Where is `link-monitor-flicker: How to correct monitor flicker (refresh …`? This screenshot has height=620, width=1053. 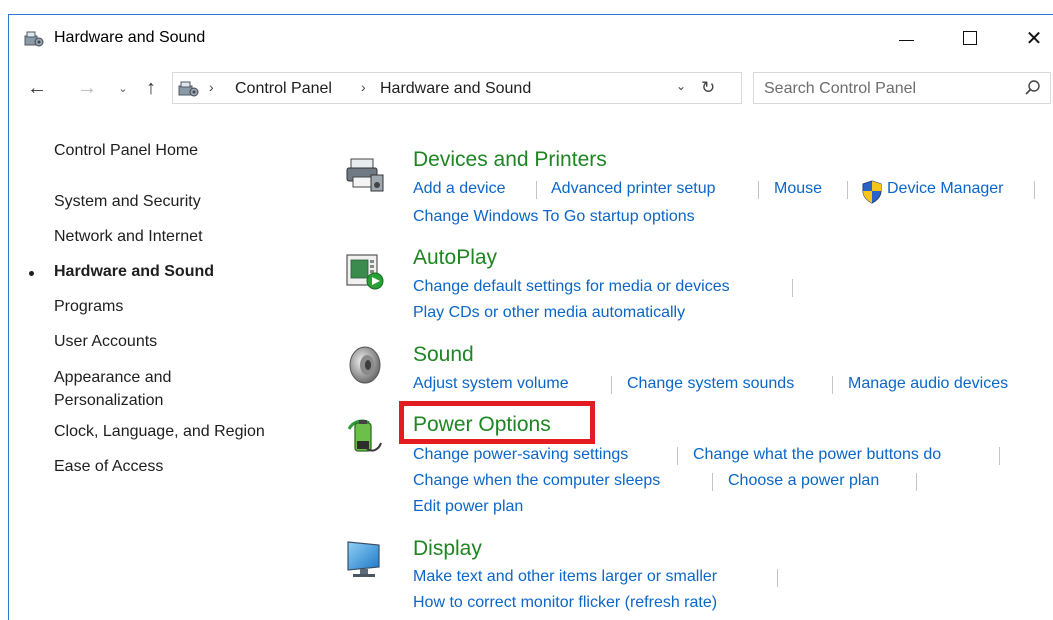
link-monitor-flicker: How to correct monitor flicker (refresh … is located at coordinates (565, 603).